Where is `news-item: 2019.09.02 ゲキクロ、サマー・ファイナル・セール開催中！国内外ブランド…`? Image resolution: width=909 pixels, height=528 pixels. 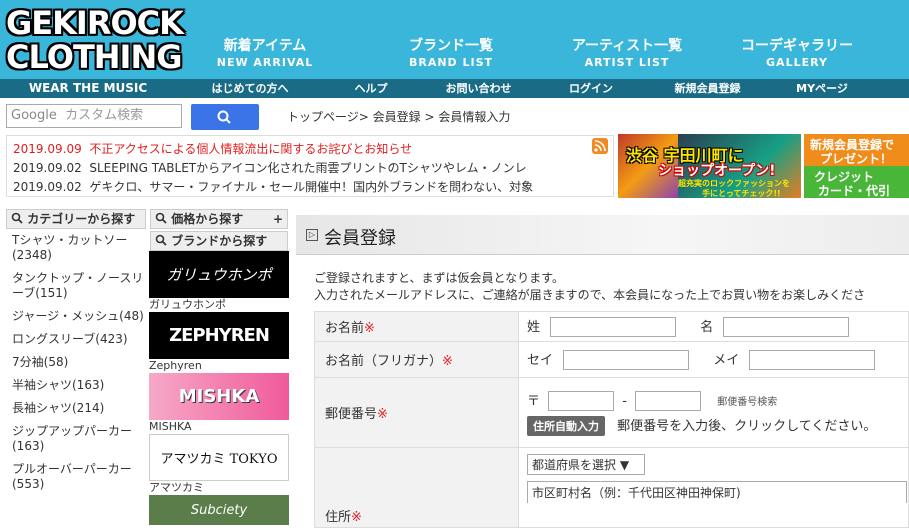 news-item: 2019.09.02 ゲキクロ、サマー・ファイナル・セール開催中！国内外ブランド… is located at coordinates (300, 186).